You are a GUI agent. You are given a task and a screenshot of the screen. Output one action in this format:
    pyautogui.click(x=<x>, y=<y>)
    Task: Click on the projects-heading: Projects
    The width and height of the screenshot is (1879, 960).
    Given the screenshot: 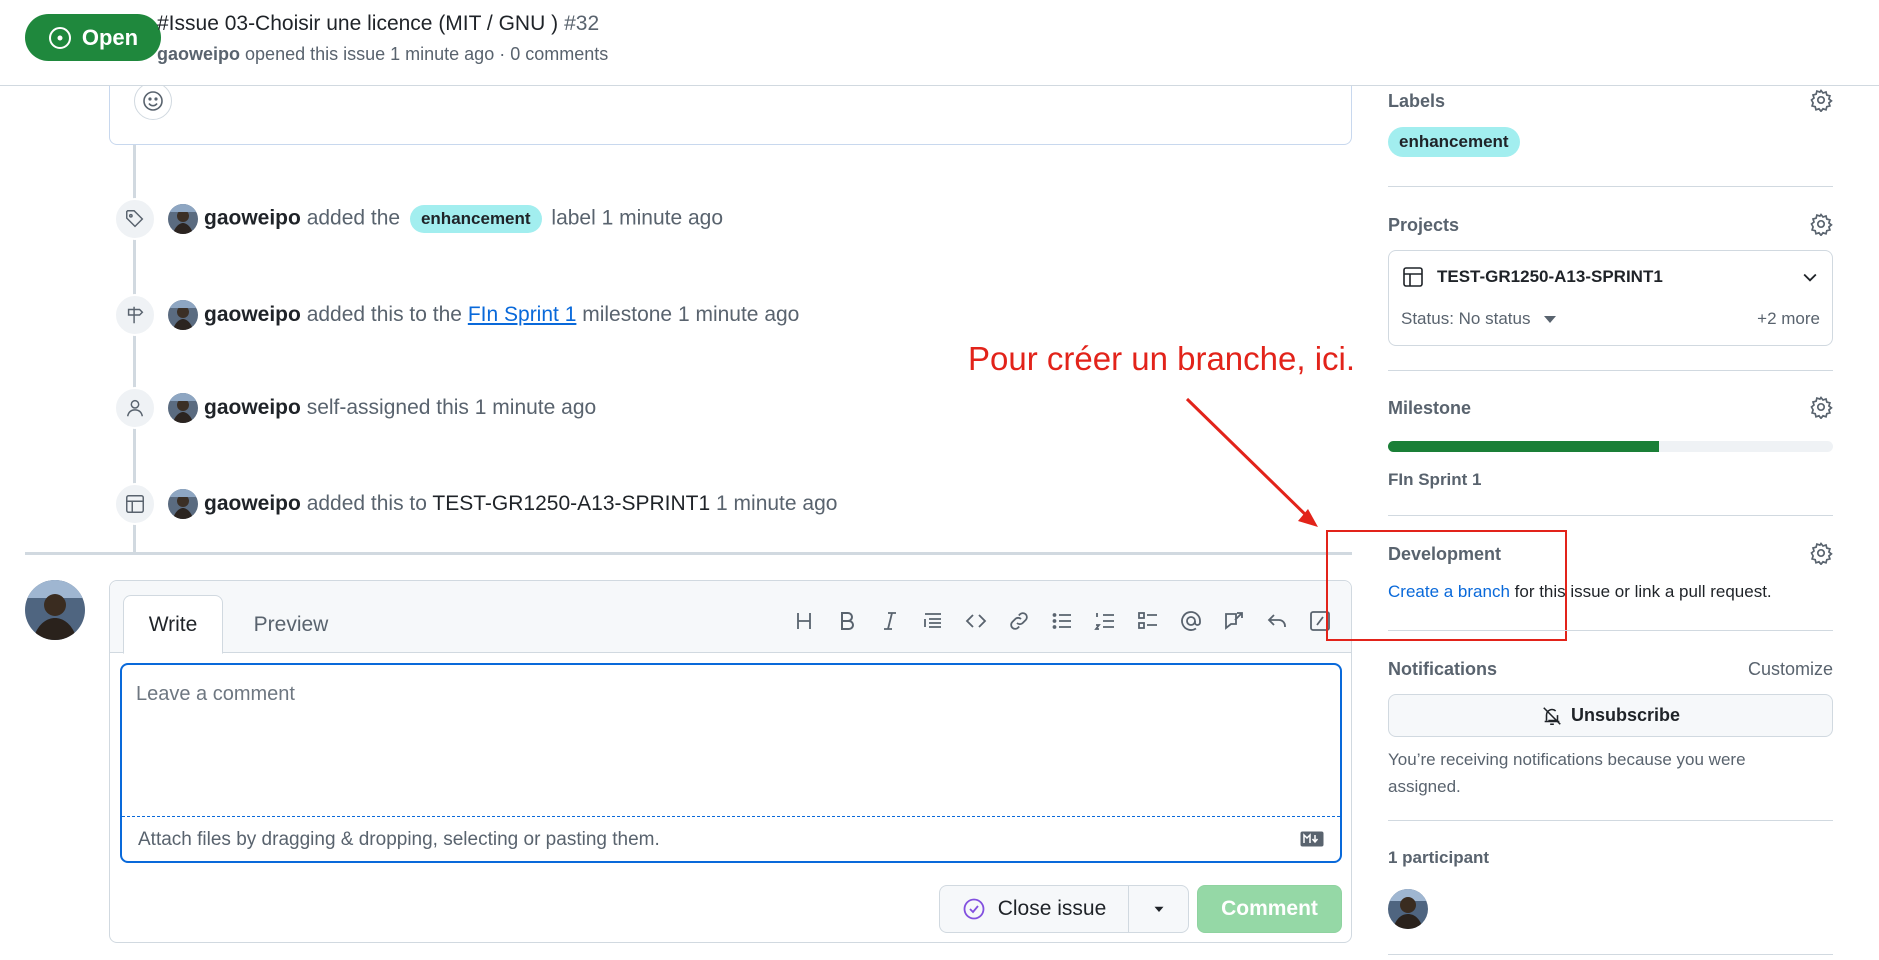 What is the action you would take?
    pyautogui.click(x=1424, y=225)
    